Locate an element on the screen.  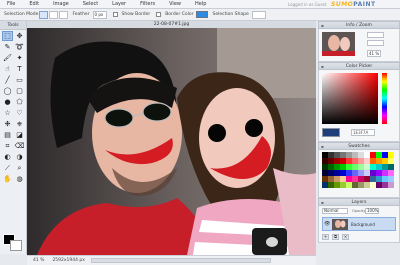
select-rect-icon: ⬚ is located at coordinates (7, 36).